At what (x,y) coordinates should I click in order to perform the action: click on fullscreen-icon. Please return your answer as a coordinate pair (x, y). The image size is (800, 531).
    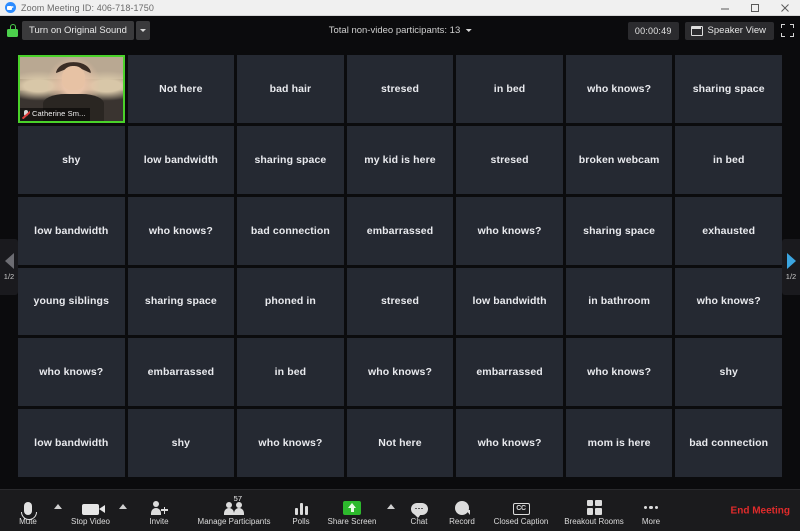
    Looking at the image, I should click on (787, 30).